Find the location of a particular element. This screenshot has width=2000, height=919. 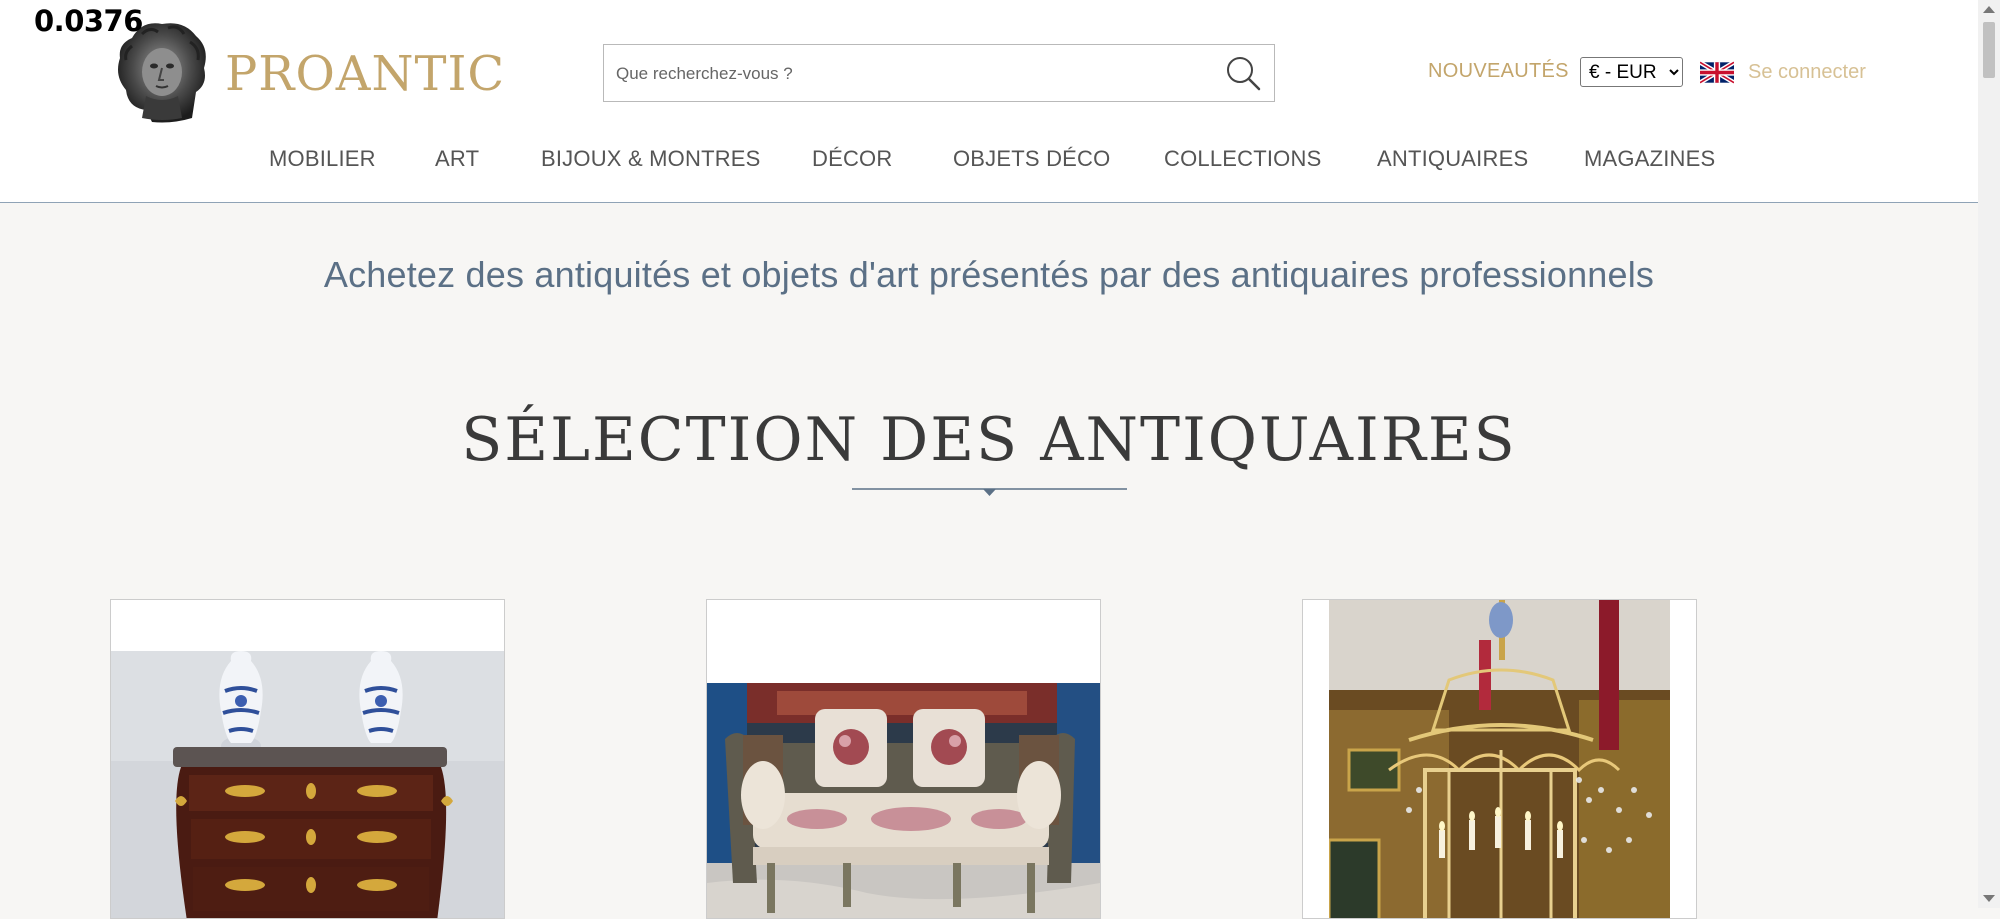

search-box is located at coordinates (939, 73).